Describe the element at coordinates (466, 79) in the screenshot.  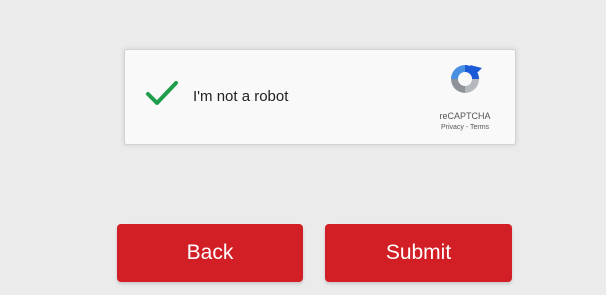
I see `recaptcha-logo-icon` at that location.